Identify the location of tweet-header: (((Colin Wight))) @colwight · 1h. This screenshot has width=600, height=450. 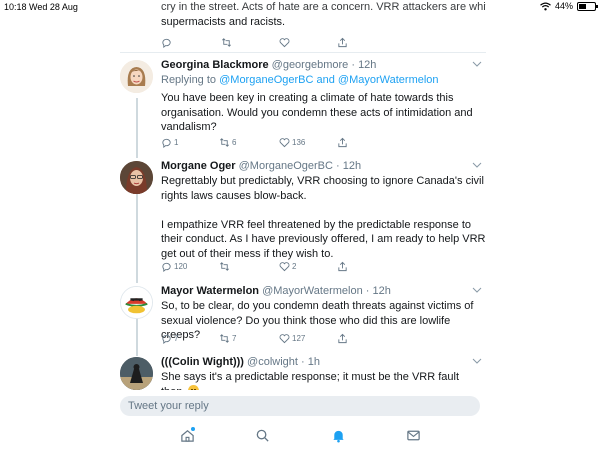
(323, 362).